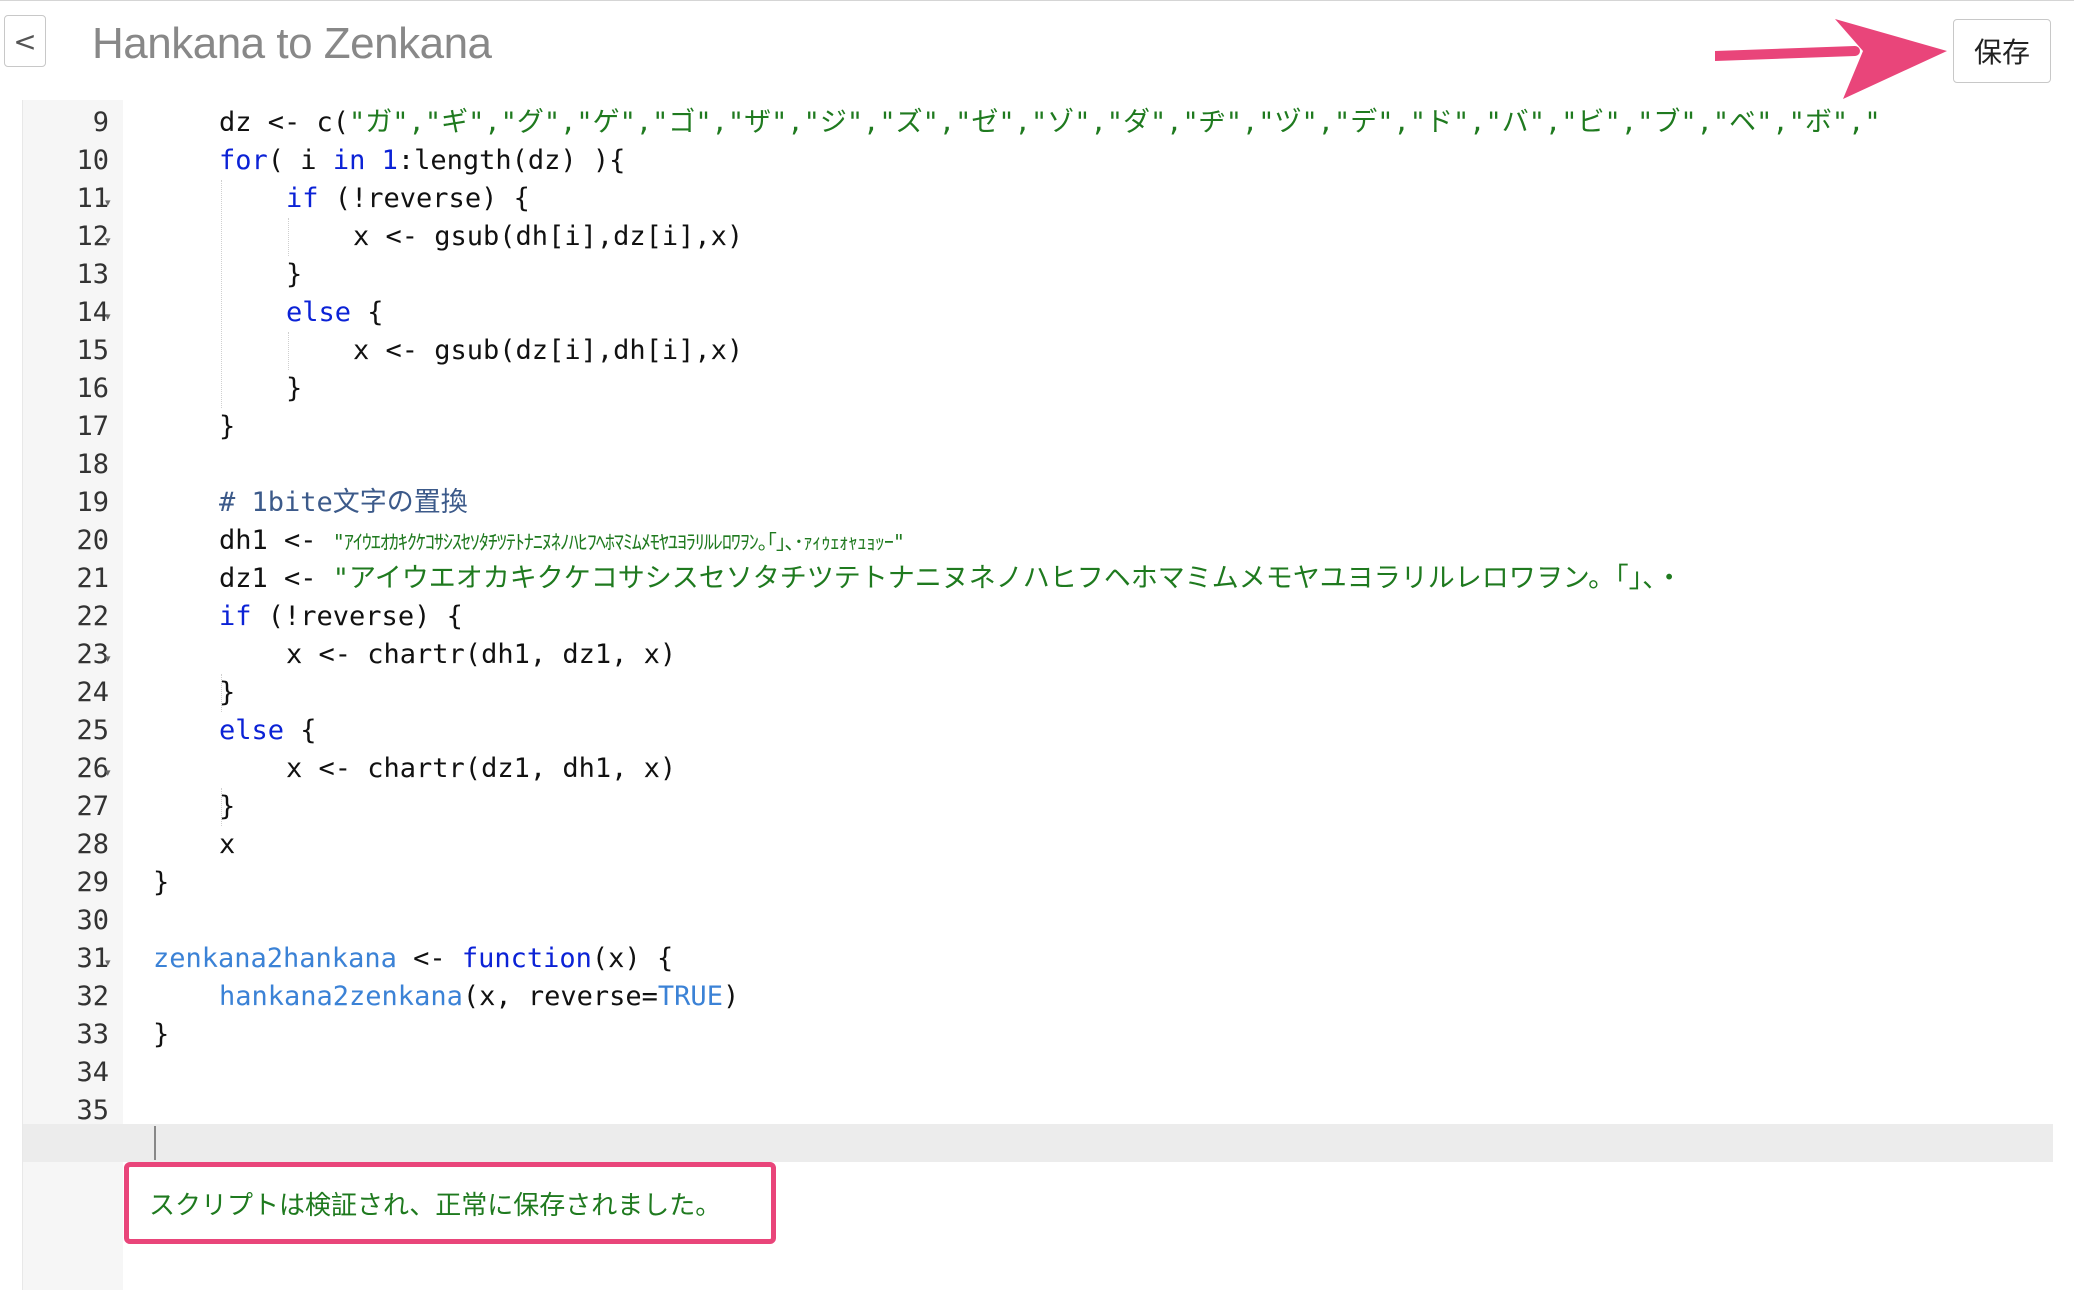 Image resolution: width=2074 pixels, height=1290 pixels. I want to click on chevron-left-icon: <, so click(25, 41).